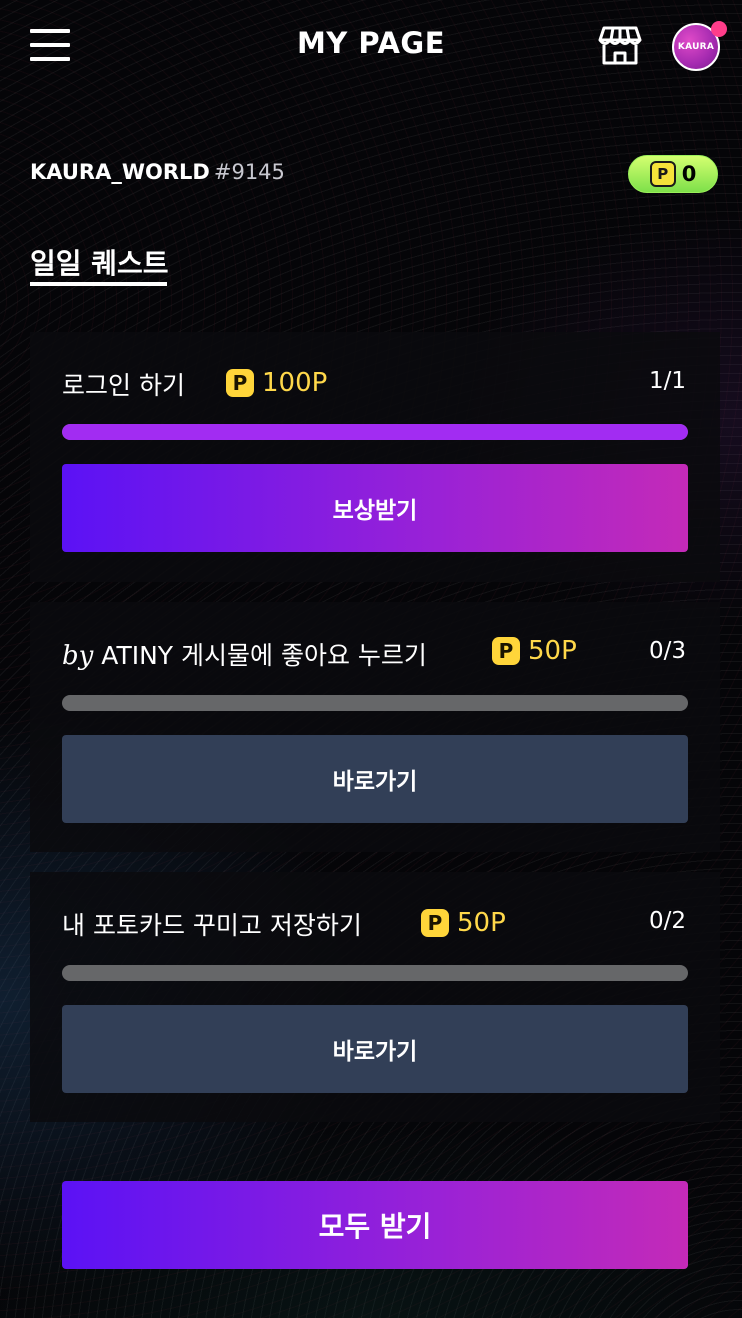 The height and width of the screenshot is (1318, 742). Describe the element at coordinates (99, 262) in the screenshot. I see `tab-daily-quest: 일일 퀘스트` at that location.